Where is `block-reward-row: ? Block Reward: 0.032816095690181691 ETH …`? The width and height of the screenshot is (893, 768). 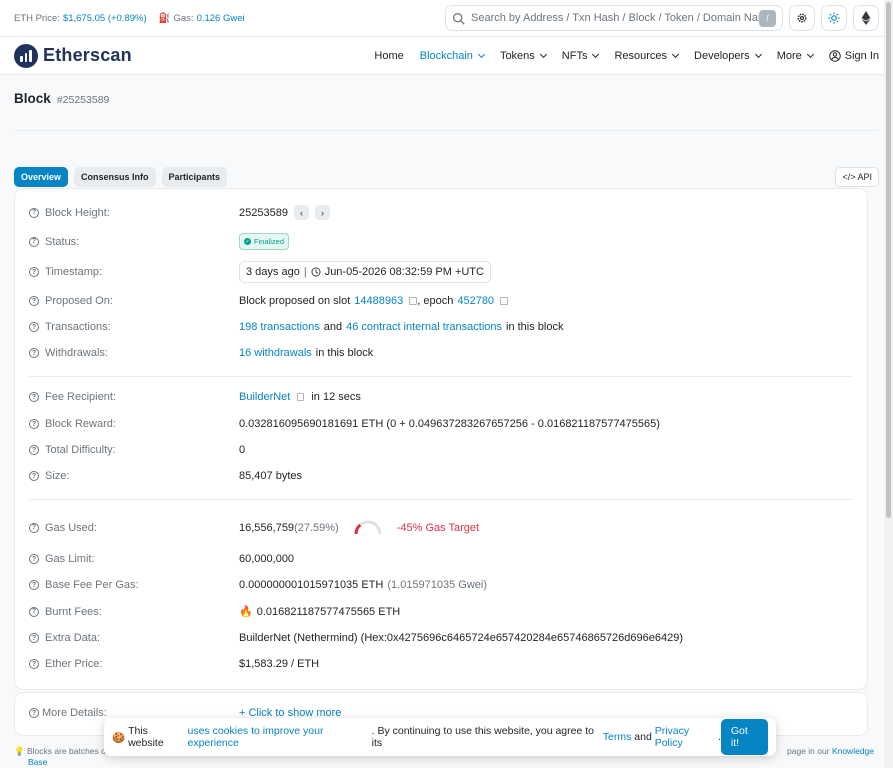 block-reward-row: ? Block Reward: 0.032816095690181691 ETH … is located at coordinates (441, 424).